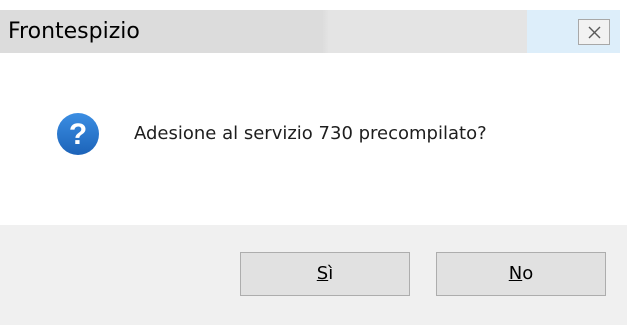 The width and height of the screenshot is (627, 325). Describe the element at coordinates (331, 273) in the screenshot. I see `yes-label-rest: ì` at that location.